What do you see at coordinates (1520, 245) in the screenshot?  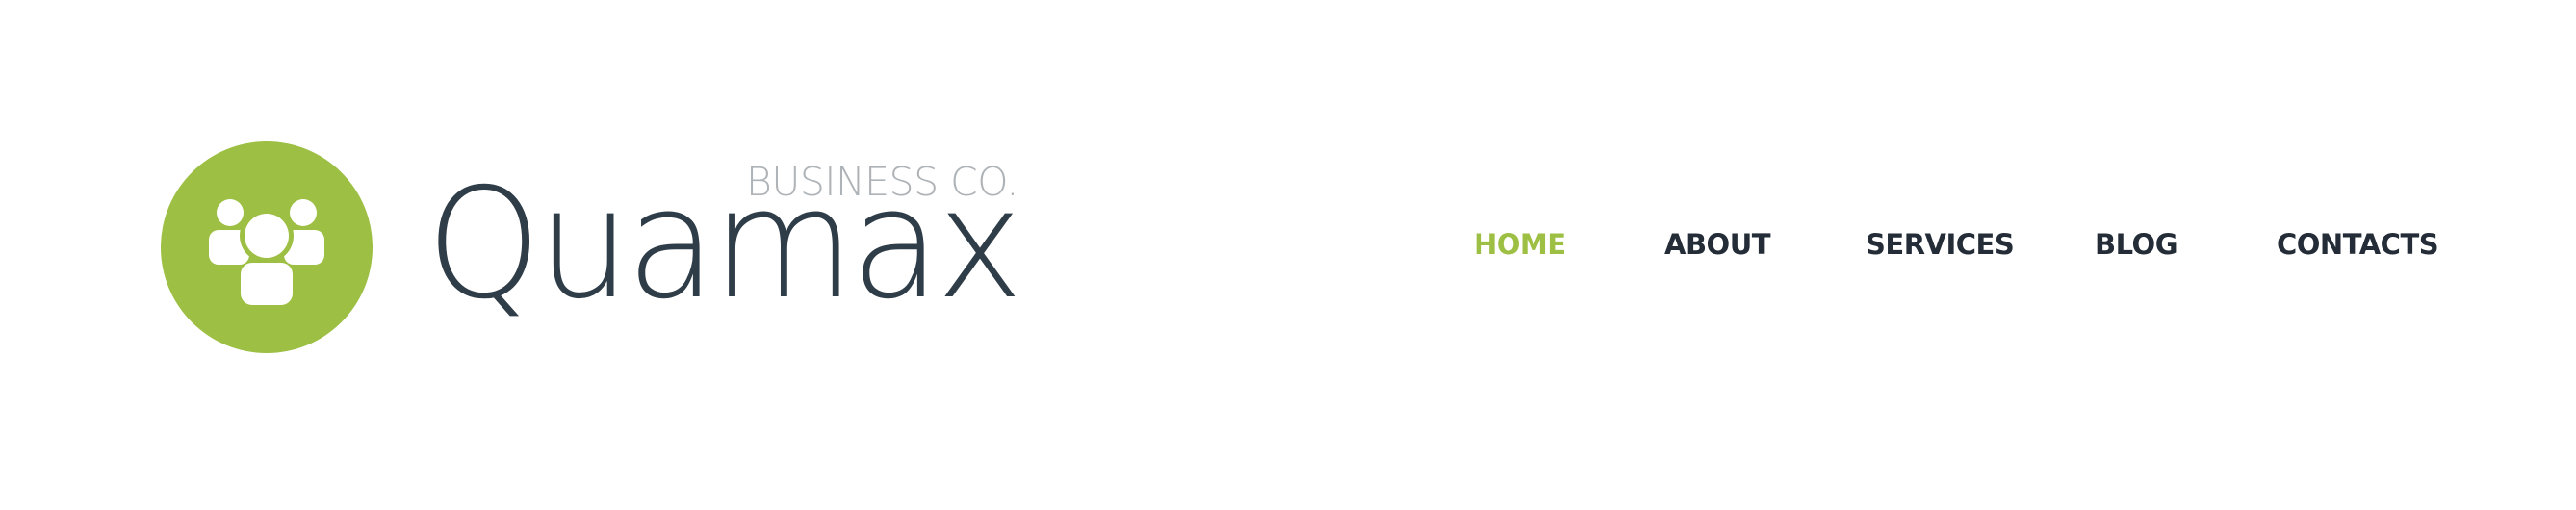 I see `nav-item-home: HOME` at bounding box center [1520, 245].